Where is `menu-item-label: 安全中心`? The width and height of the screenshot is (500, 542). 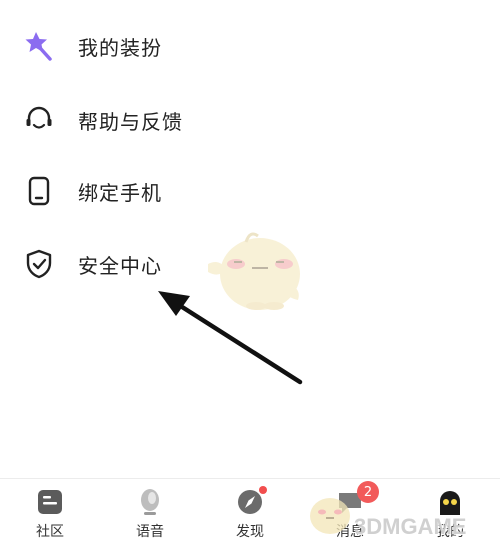
menu-item-label: 安全中心 is located at coordinates (120, 265).